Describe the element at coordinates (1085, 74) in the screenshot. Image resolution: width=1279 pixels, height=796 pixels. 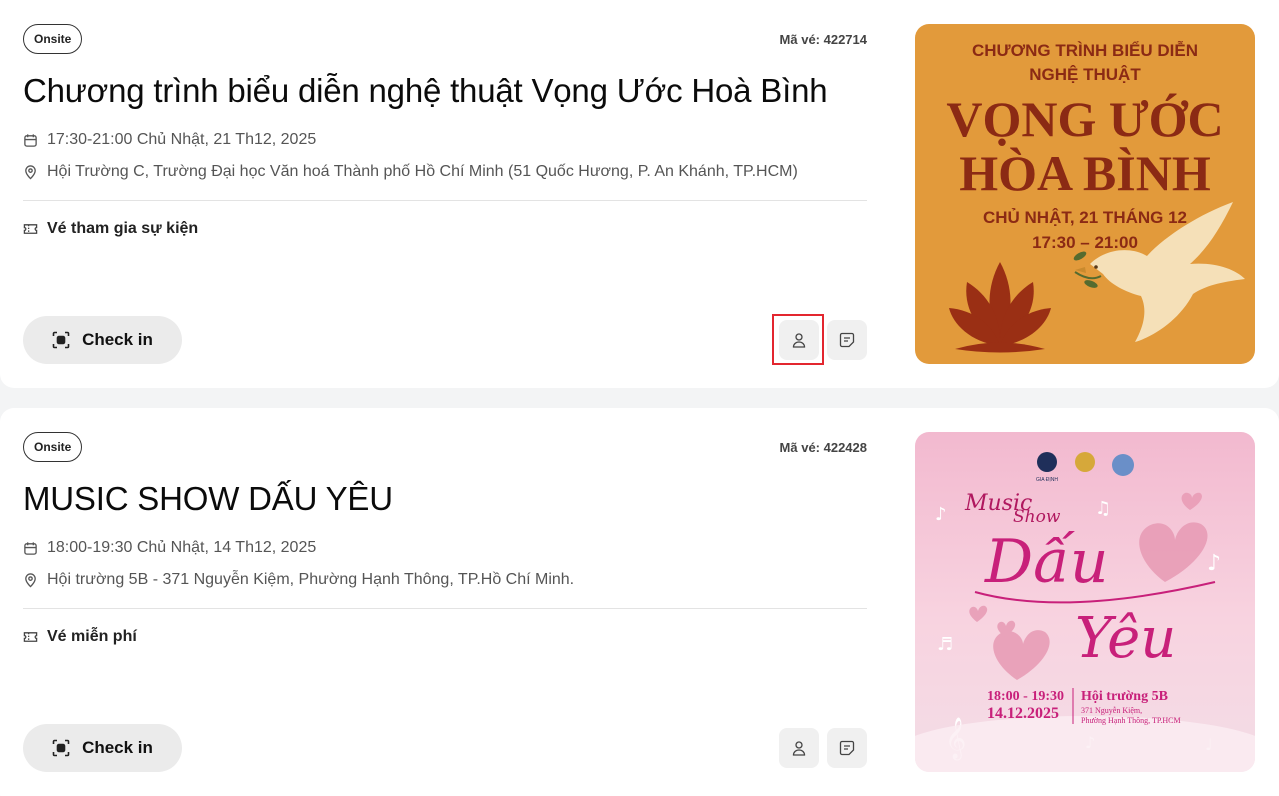
I see `poster-subtitle-2: NGHỆ THUẬT` at that location.